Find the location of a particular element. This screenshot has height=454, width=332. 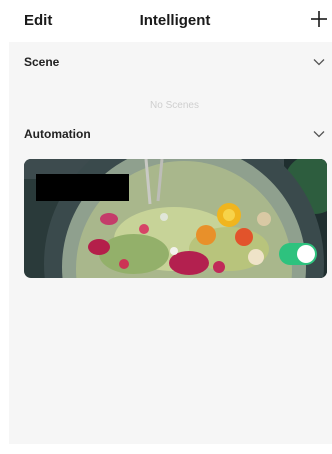

no-scenes-text: No Scenes is located at coordinates (174, 105).